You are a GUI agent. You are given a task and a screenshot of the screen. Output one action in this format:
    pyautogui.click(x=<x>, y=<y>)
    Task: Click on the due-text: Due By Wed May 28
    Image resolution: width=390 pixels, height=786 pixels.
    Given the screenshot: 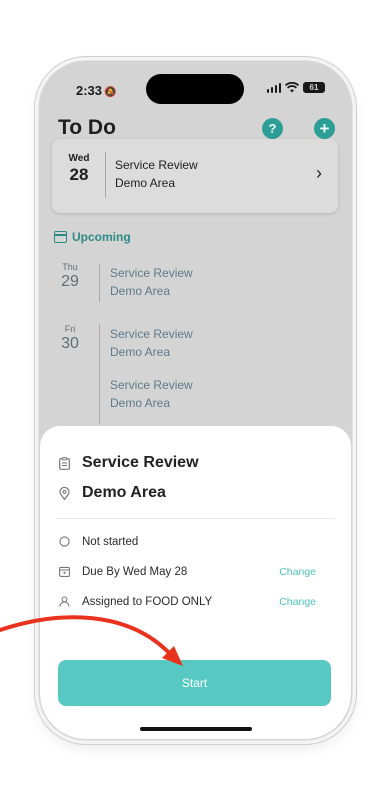 What is the action you would take?
    pyautogui.click(x=135, y=571)
    